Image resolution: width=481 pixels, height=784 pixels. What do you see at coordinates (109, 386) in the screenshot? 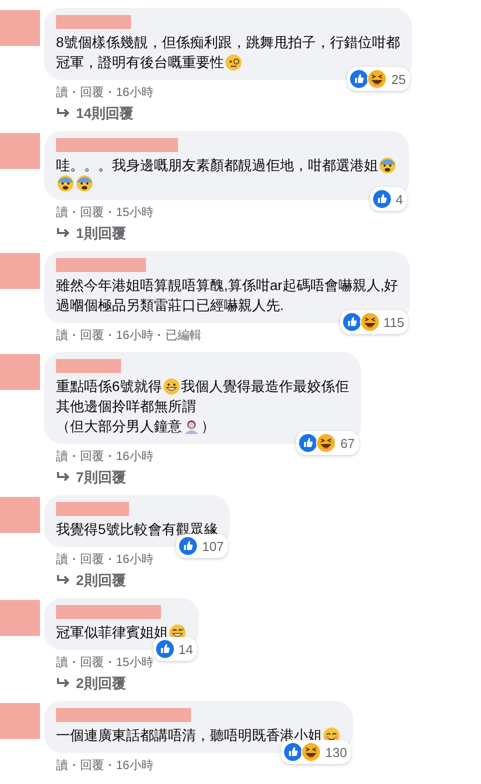
I see `comment-text: 重點唔係6號就得` at bounding box center [109, 386].